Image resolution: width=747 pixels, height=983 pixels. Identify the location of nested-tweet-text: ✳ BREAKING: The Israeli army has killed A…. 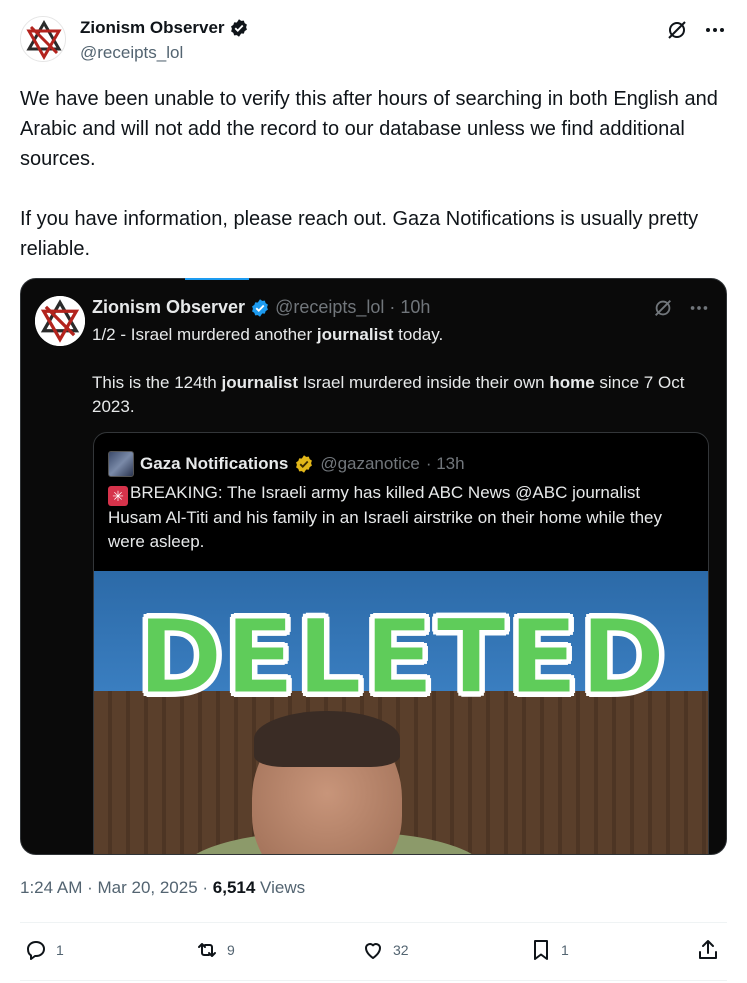
(385, 517).